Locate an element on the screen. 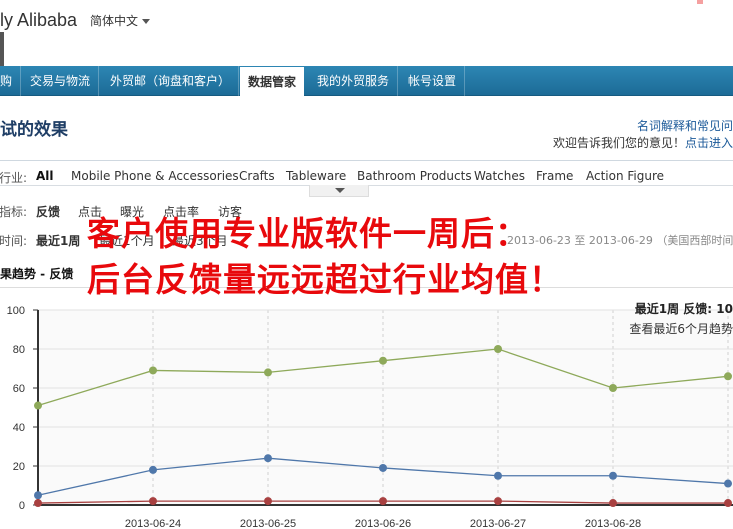 The width and height of the screenshot is (733, 529). category-bathroom: Bathroom Products is located at coordinates (414, 176).